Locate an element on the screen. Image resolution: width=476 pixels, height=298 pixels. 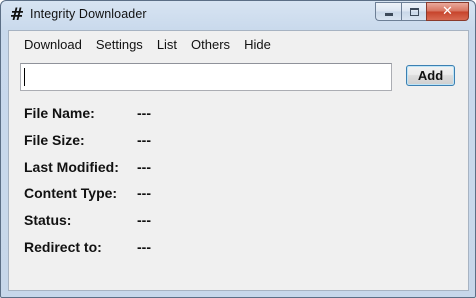
text-caret is located at coordinates (24, 77).